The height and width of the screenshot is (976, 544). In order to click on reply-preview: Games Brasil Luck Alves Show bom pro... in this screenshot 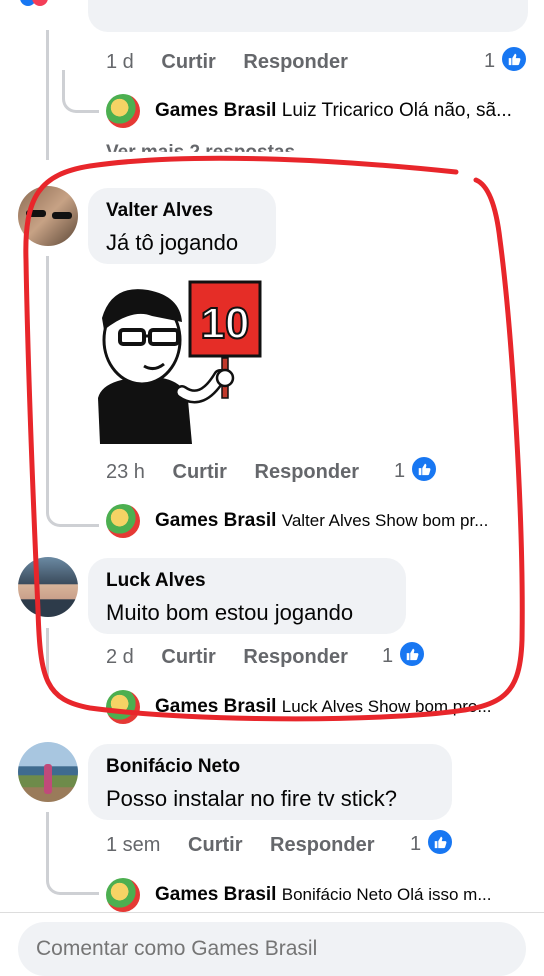, I will do `click(323, 707)`.